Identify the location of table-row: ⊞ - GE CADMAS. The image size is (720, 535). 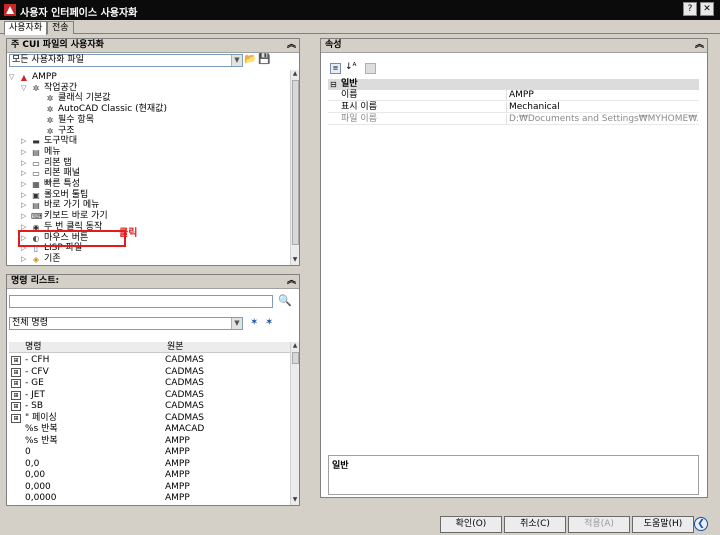
(149, 383).